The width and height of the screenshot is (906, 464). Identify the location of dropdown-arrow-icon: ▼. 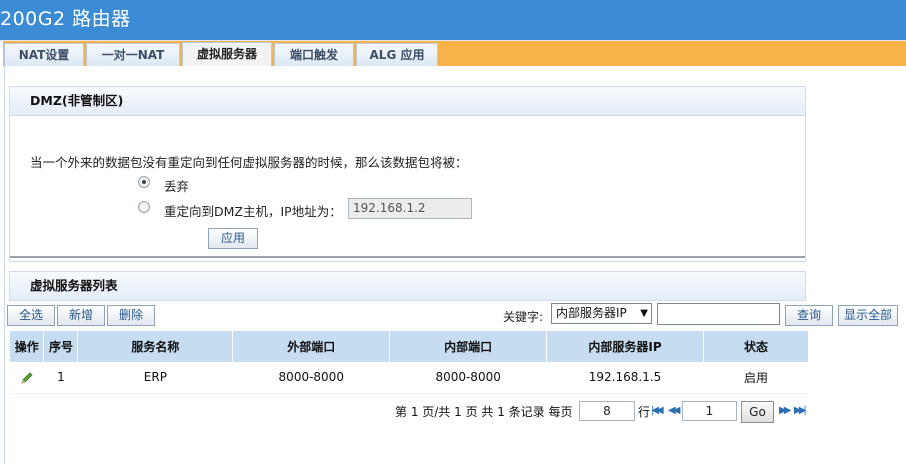
(644, 313).